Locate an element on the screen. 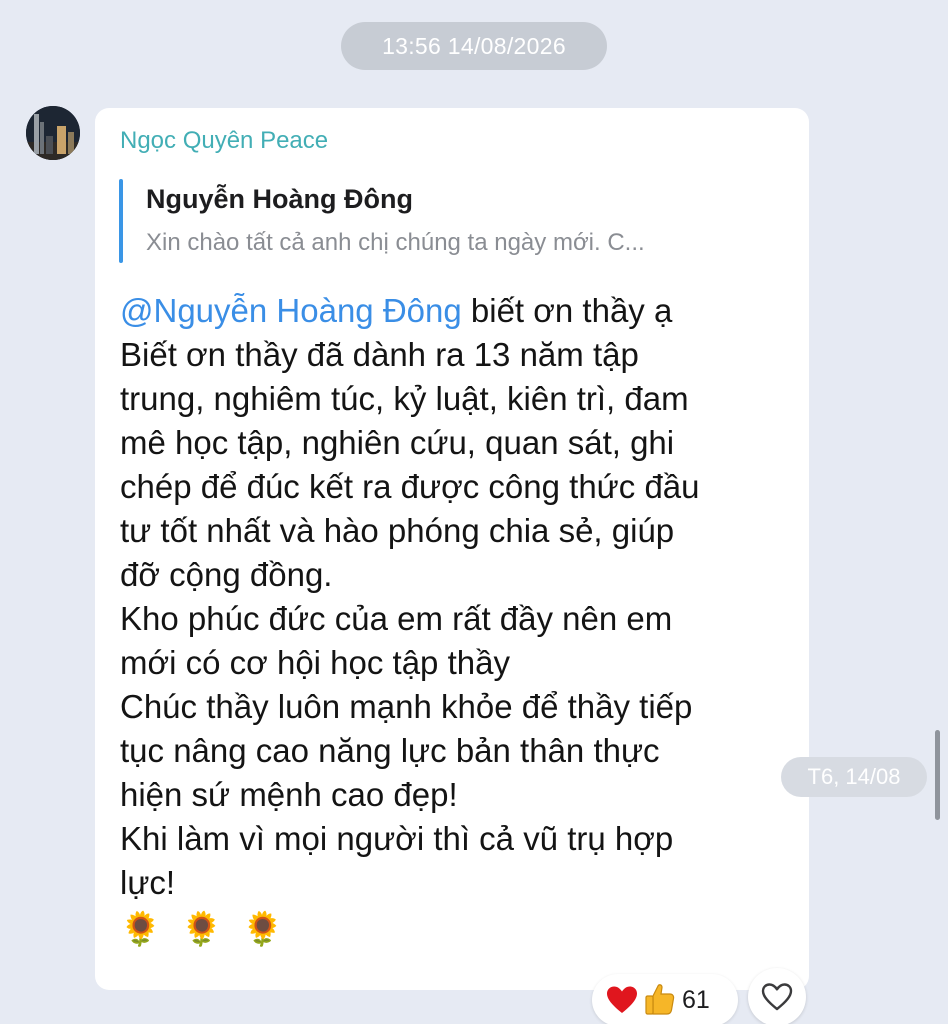  reactions-pill: 61 is located at coordinates (665, 999).